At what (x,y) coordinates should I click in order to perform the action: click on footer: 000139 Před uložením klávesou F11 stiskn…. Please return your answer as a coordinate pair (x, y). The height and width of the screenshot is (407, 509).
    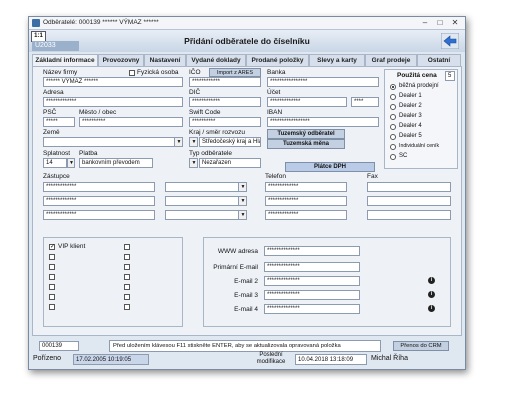
    Looking at the image, I should click on (247, 353).